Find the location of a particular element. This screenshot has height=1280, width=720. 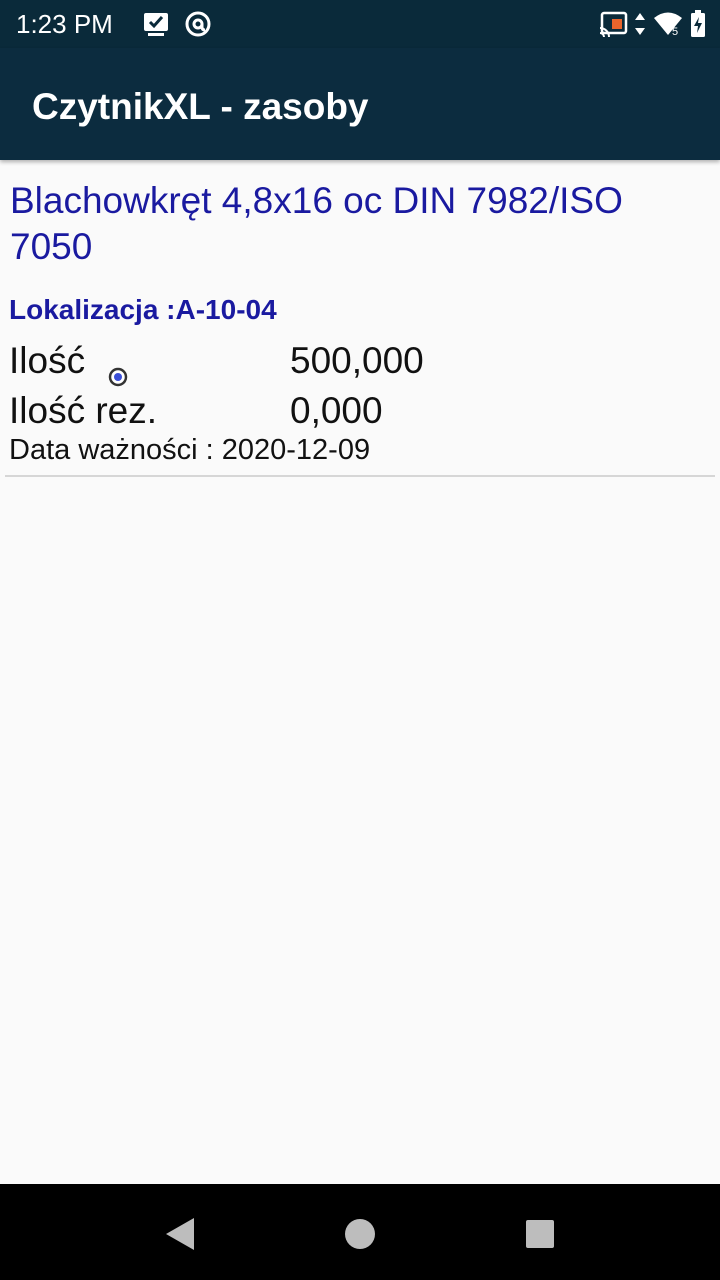

battery-charging-icon is located at coordinates (698, 23).